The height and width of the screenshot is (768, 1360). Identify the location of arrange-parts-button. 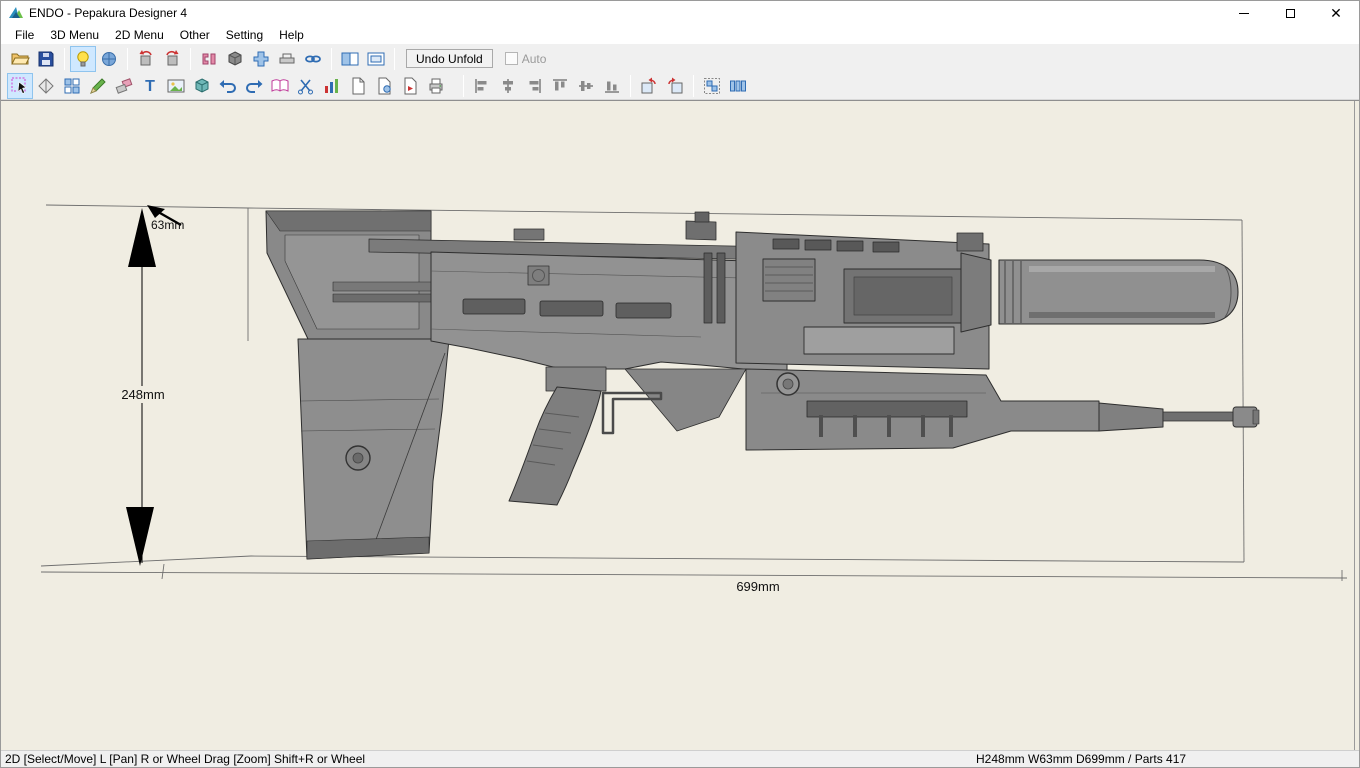
(712, 86).